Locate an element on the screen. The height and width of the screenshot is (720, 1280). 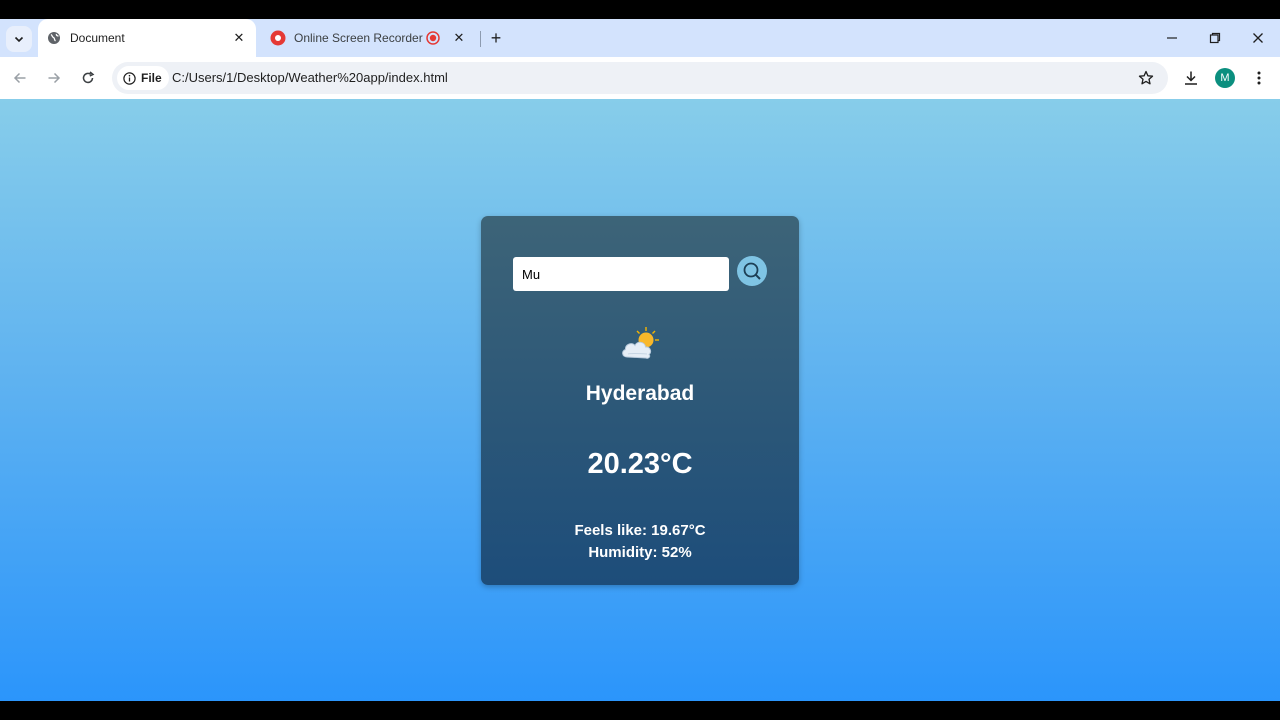
avatar: M is located at coordinates (1225, 78).